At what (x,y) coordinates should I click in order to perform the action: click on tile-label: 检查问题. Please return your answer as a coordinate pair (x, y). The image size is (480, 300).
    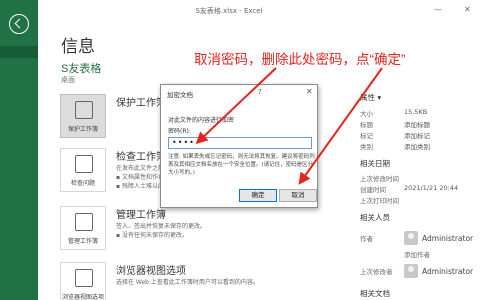
    Looking at the image, I should click on (82, 183).